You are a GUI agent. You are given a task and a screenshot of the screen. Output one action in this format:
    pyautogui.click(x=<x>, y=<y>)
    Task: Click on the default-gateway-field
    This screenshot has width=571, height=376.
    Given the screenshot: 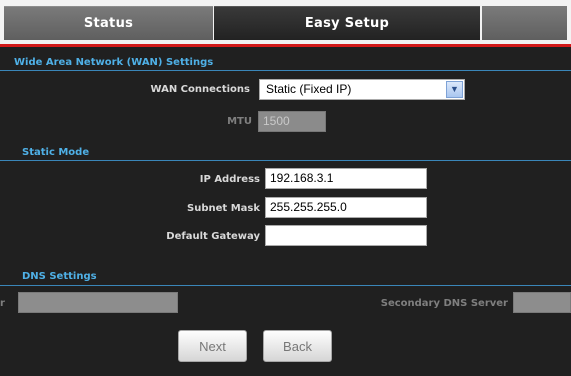 What is the action you would take?
    pyautogui.click(x=346, y=235)
    